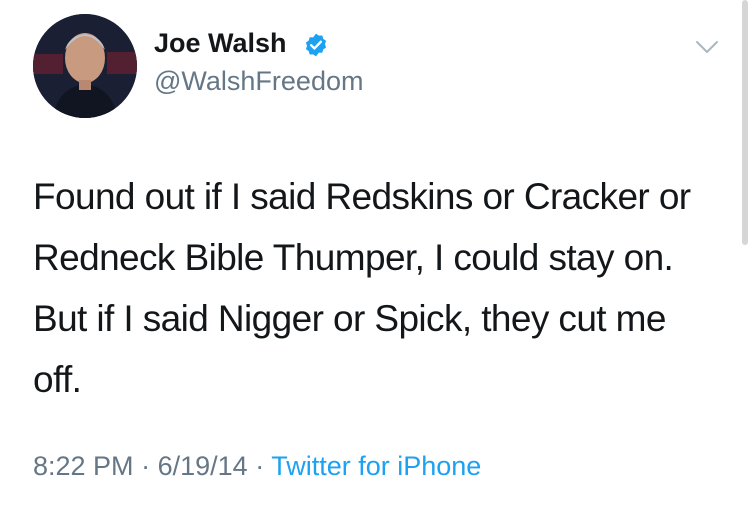 This screenshot has height=514, width=750. I want to click on verified-badge-icon, so click(316, 45).